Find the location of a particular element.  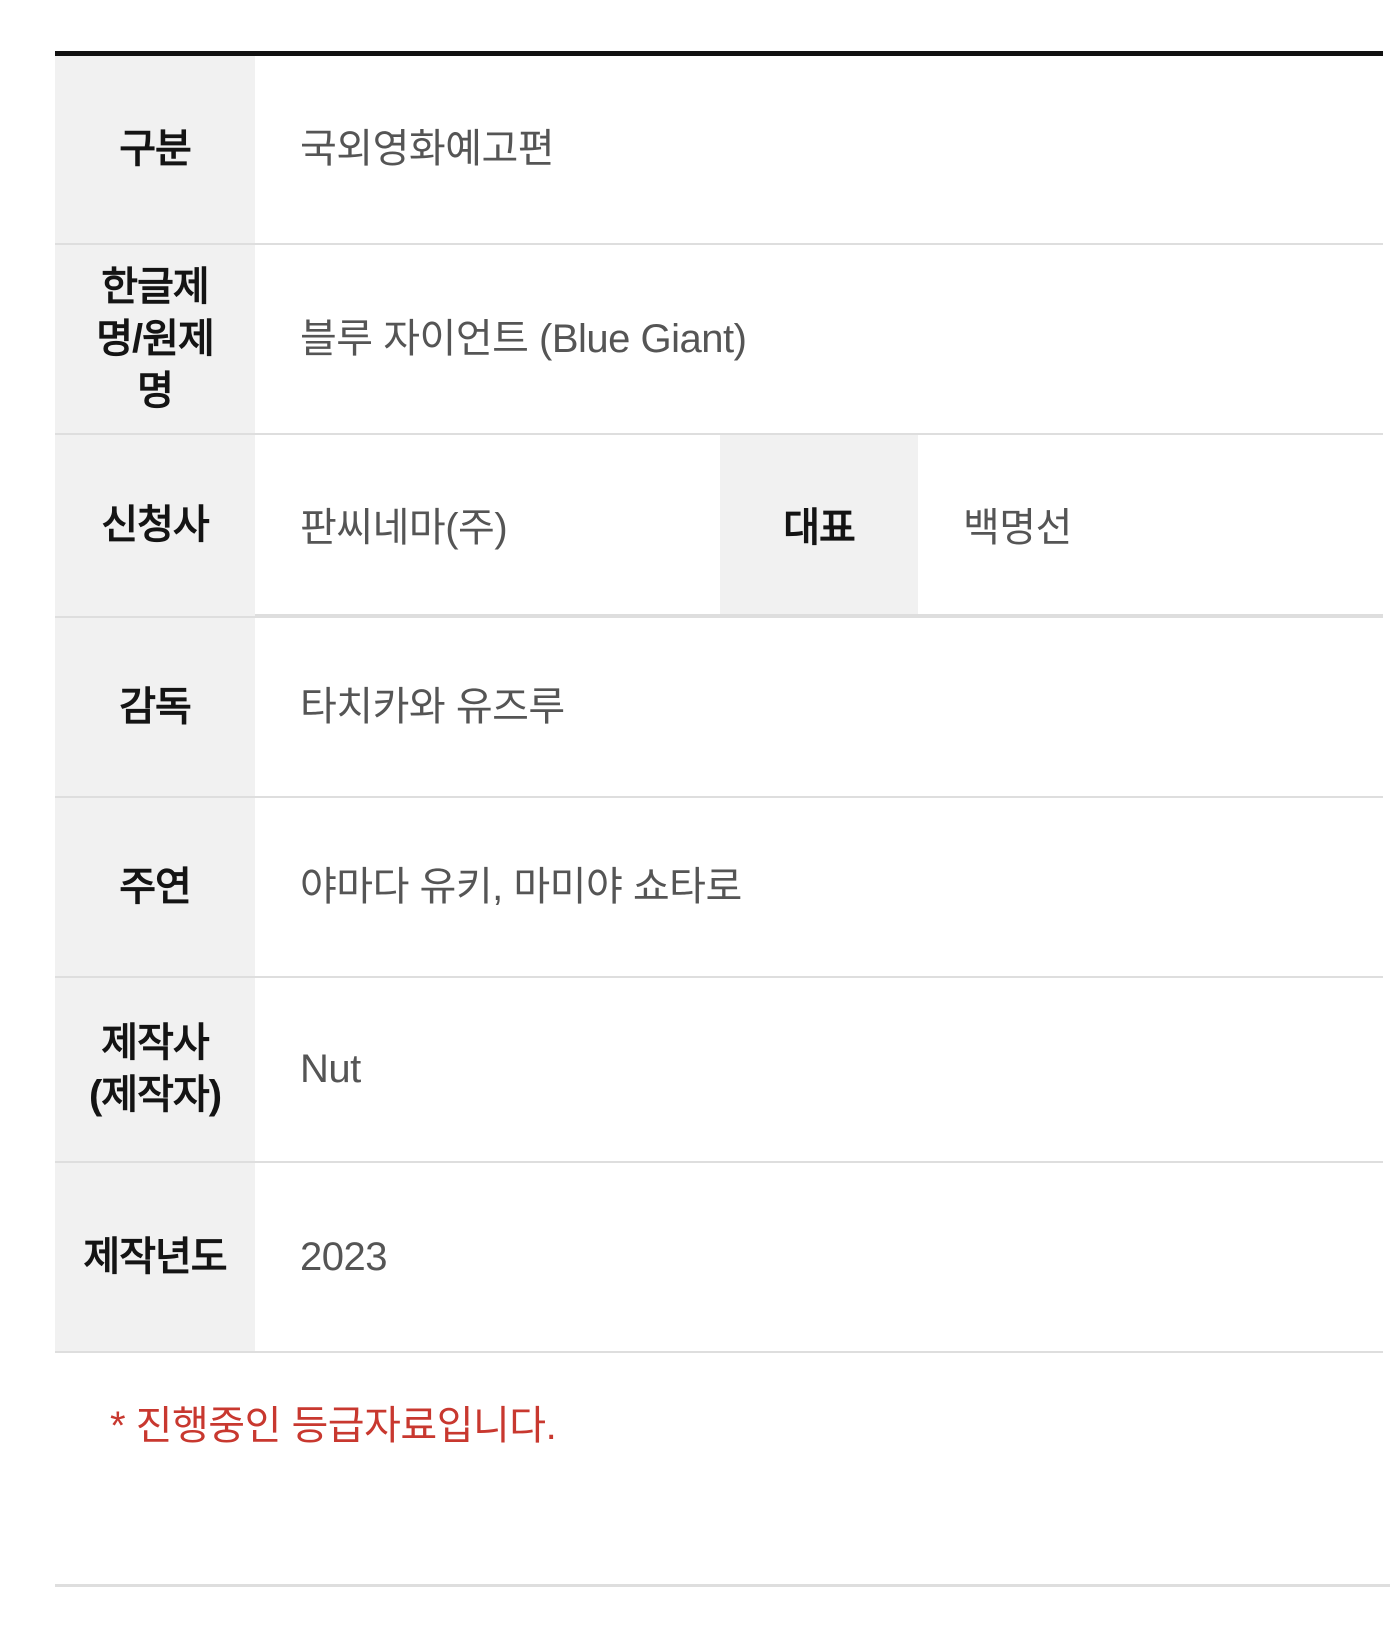

table-row-applicant: 신청사 판씨네마(주) 대표 백명선 is located at coordinates (719, 525).